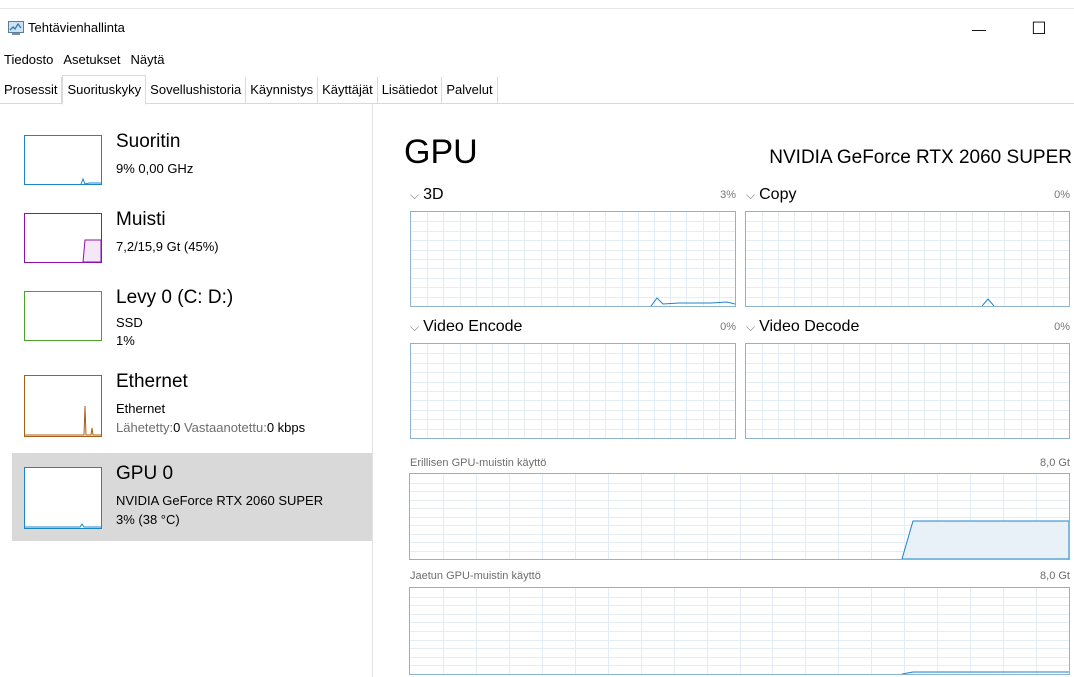 The width and height of the screenshot is (1074, 677). What do you see at coordinates (192, 238) in the screenshot?
I see `sidebar-item-memory: Muisti 7,2/15,9 Gt (45%)` at bounding box center [192, 238].